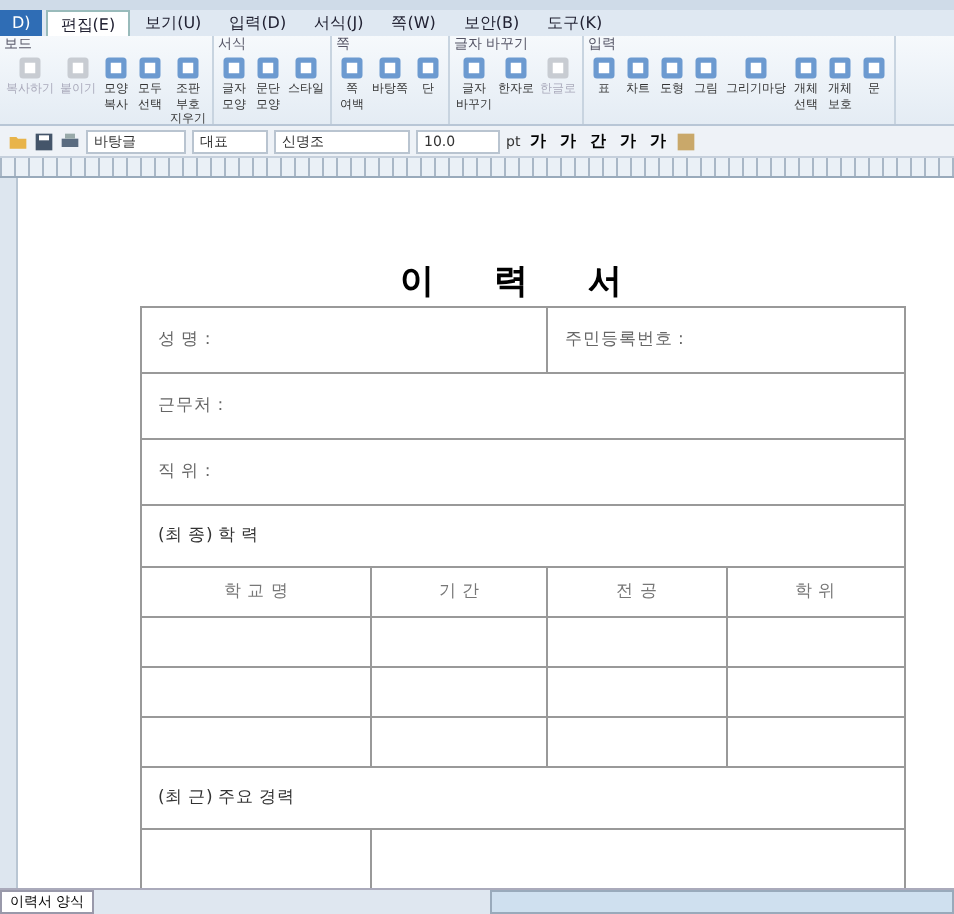 This screenshot has height=914, width=954. What do you see at coordinates (523, 406) in the screenshot?
I see `form-field-cell: 근무처 :` at bounding box center [523, 406].